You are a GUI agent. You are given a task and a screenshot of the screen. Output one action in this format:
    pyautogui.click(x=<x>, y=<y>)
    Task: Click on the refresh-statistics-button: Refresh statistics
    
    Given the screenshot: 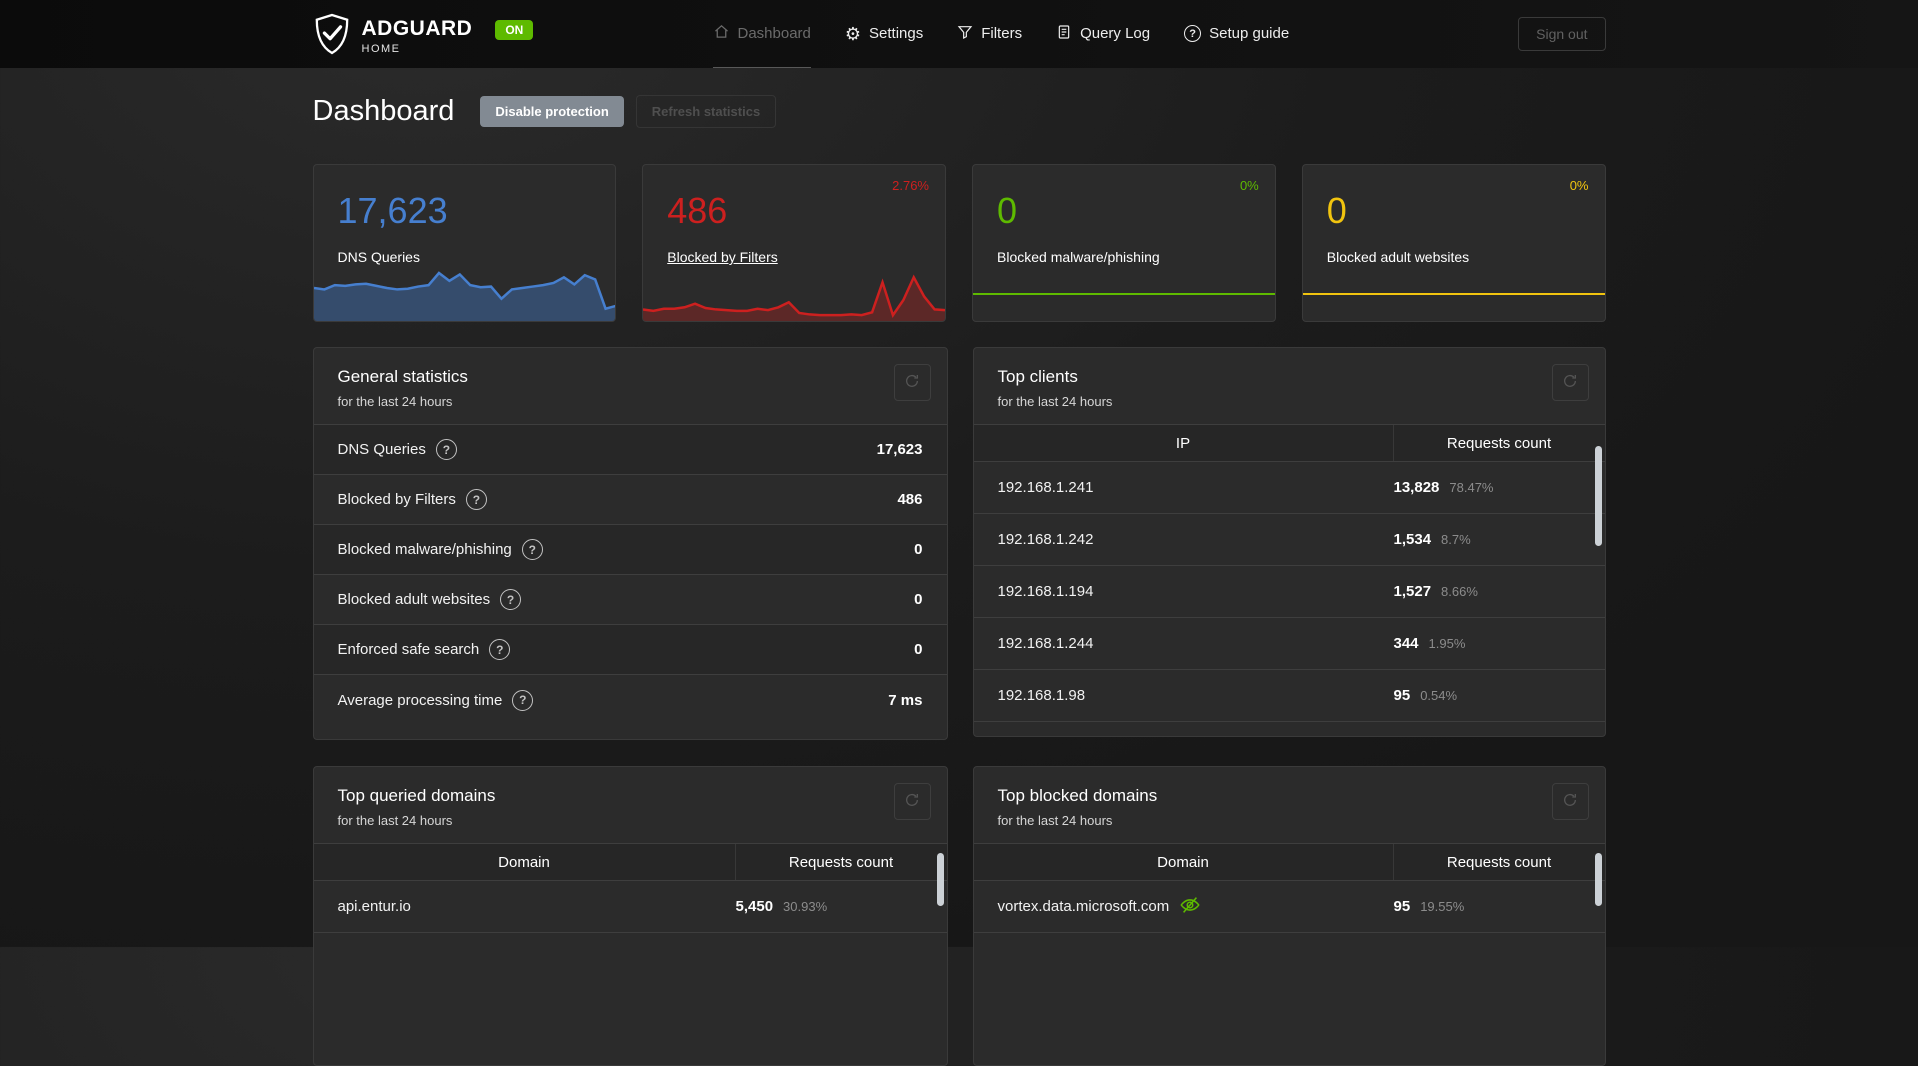 What is the action you would take?
    pyautogui.click(x=706, y=111)
    